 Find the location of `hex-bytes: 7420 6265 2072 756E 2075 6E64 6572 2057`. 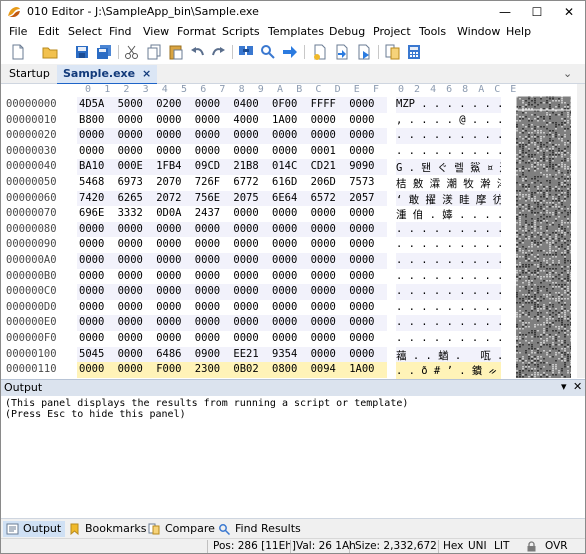

hex-bytes: 7420 6265 2072 756E 2075 6E64 6572 2057 is located at coordinates (232, 198).